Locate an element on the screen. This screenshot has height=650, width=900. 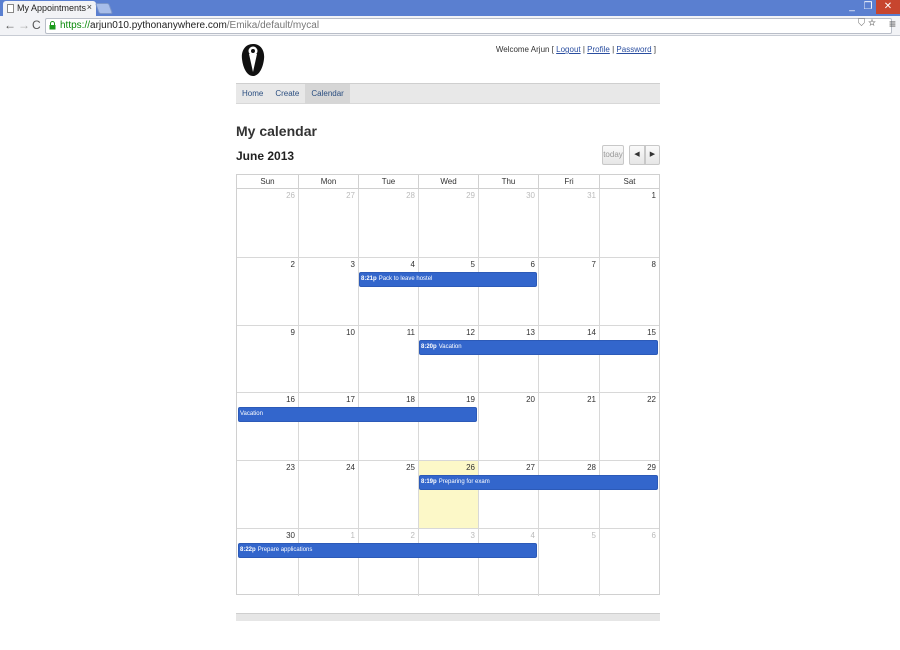
reload-icon: C is located at coordinates (36, 25).